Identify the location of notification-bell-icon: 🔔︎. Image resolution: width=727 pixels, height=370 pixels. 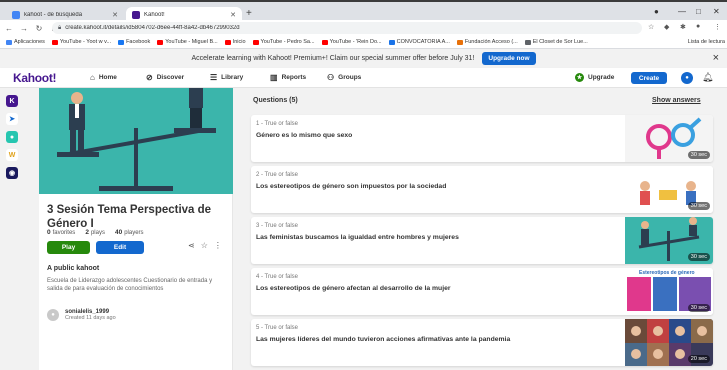
(707, 77).